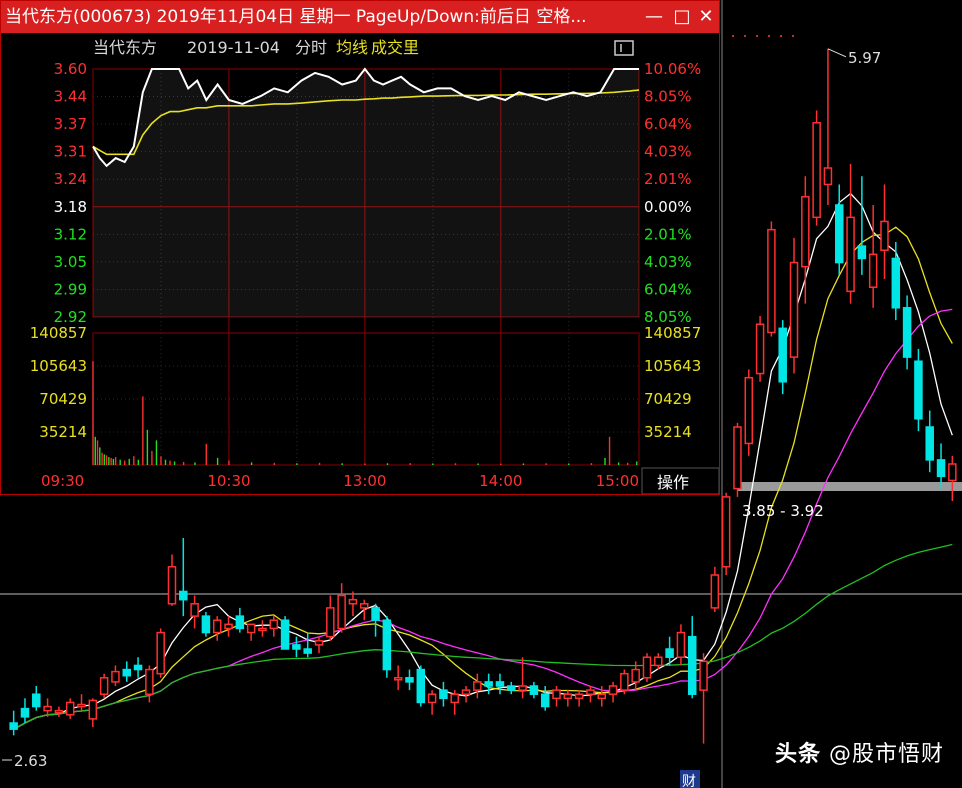 This screenshot has height=788, width=962. Describe the element at coordinates (395, 47) in the screenshot. I see `volume-legend: 成交里` at that location.